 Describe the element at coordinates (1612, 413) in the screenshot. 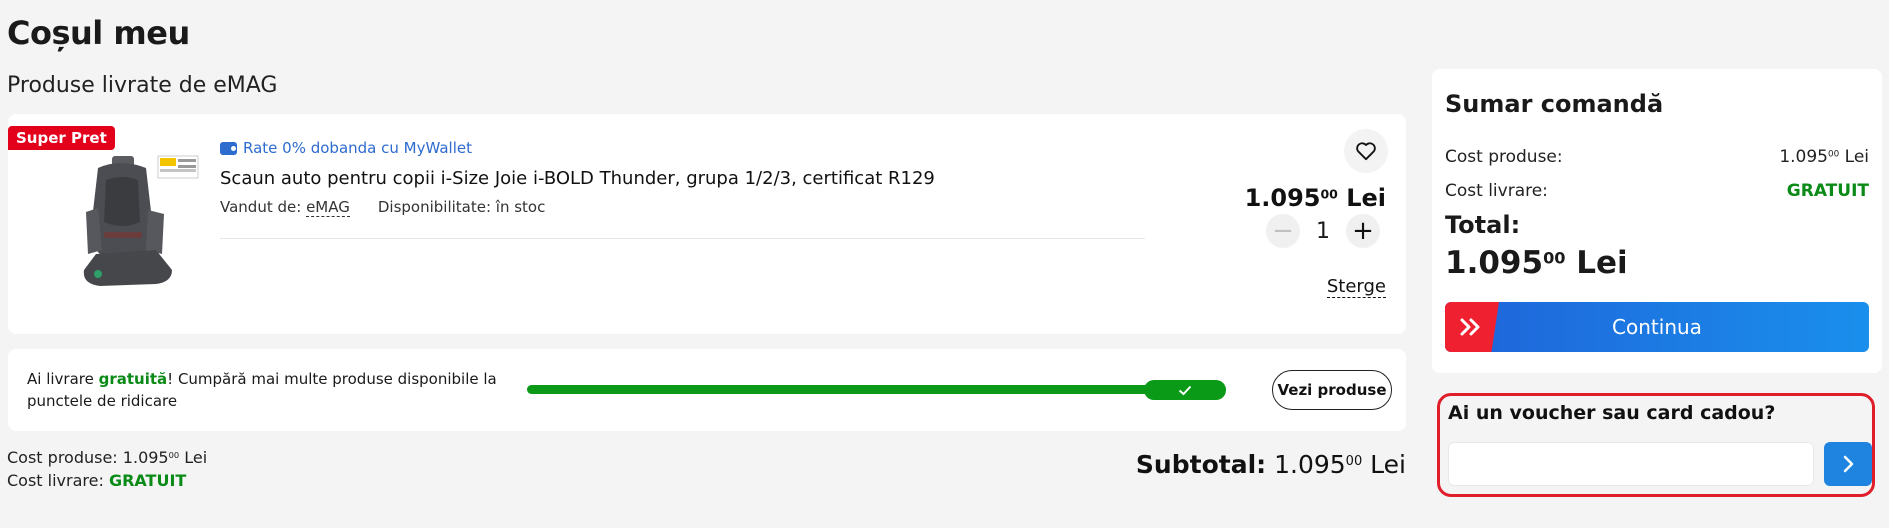

I see `voucher-title: Ai un voucher sau card cadou?` at that location.